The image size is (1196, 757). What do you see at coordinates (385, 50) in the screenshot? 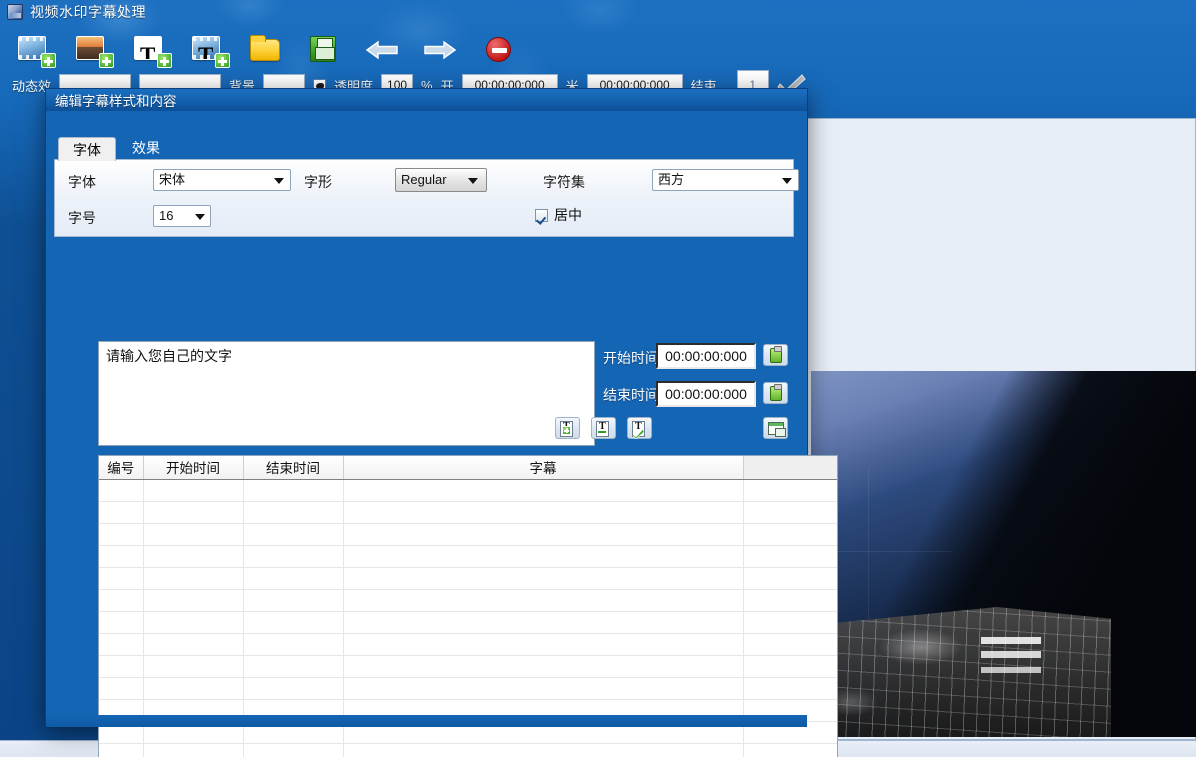
I see `back-button` at bounding box center [385, 50].